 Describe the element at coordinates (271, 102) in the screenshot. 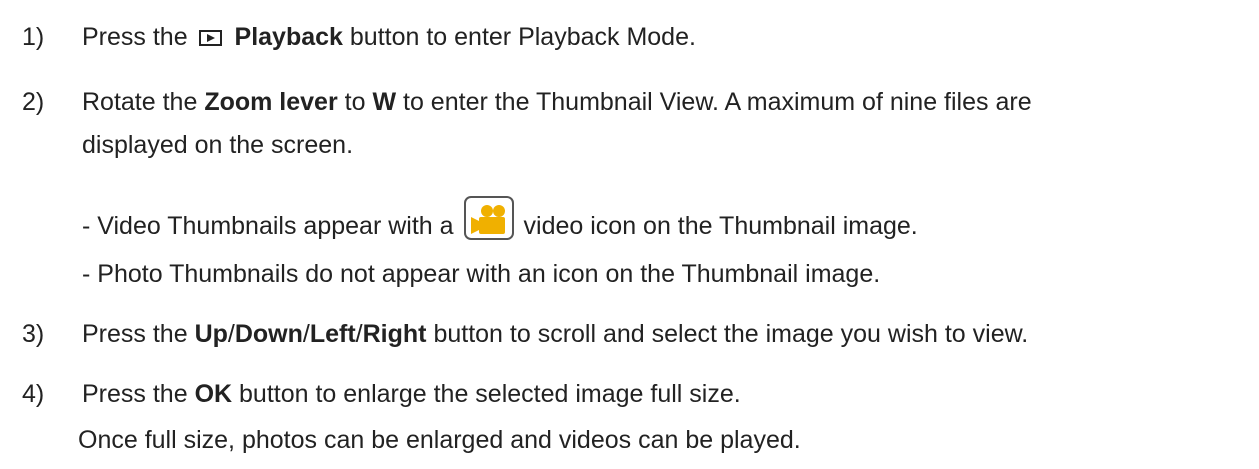

I see `zoom-lever-label: Zoom lever` at that location.